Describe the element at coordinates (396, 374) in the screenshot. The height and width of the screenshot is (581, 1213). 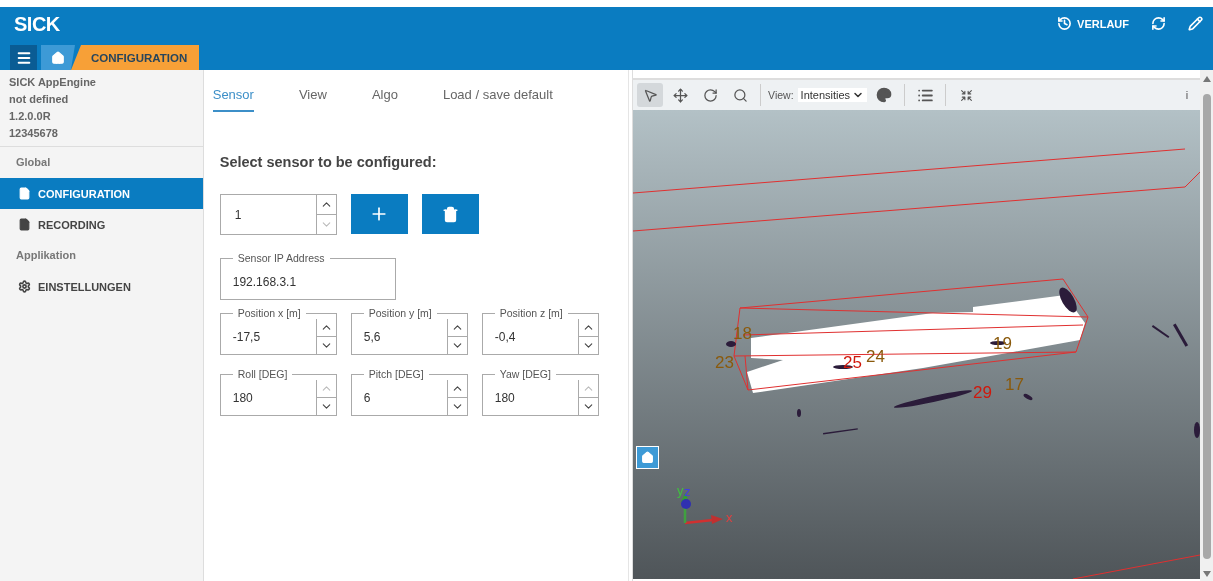
I see `field-label: Pitch [DEG]` at that location.